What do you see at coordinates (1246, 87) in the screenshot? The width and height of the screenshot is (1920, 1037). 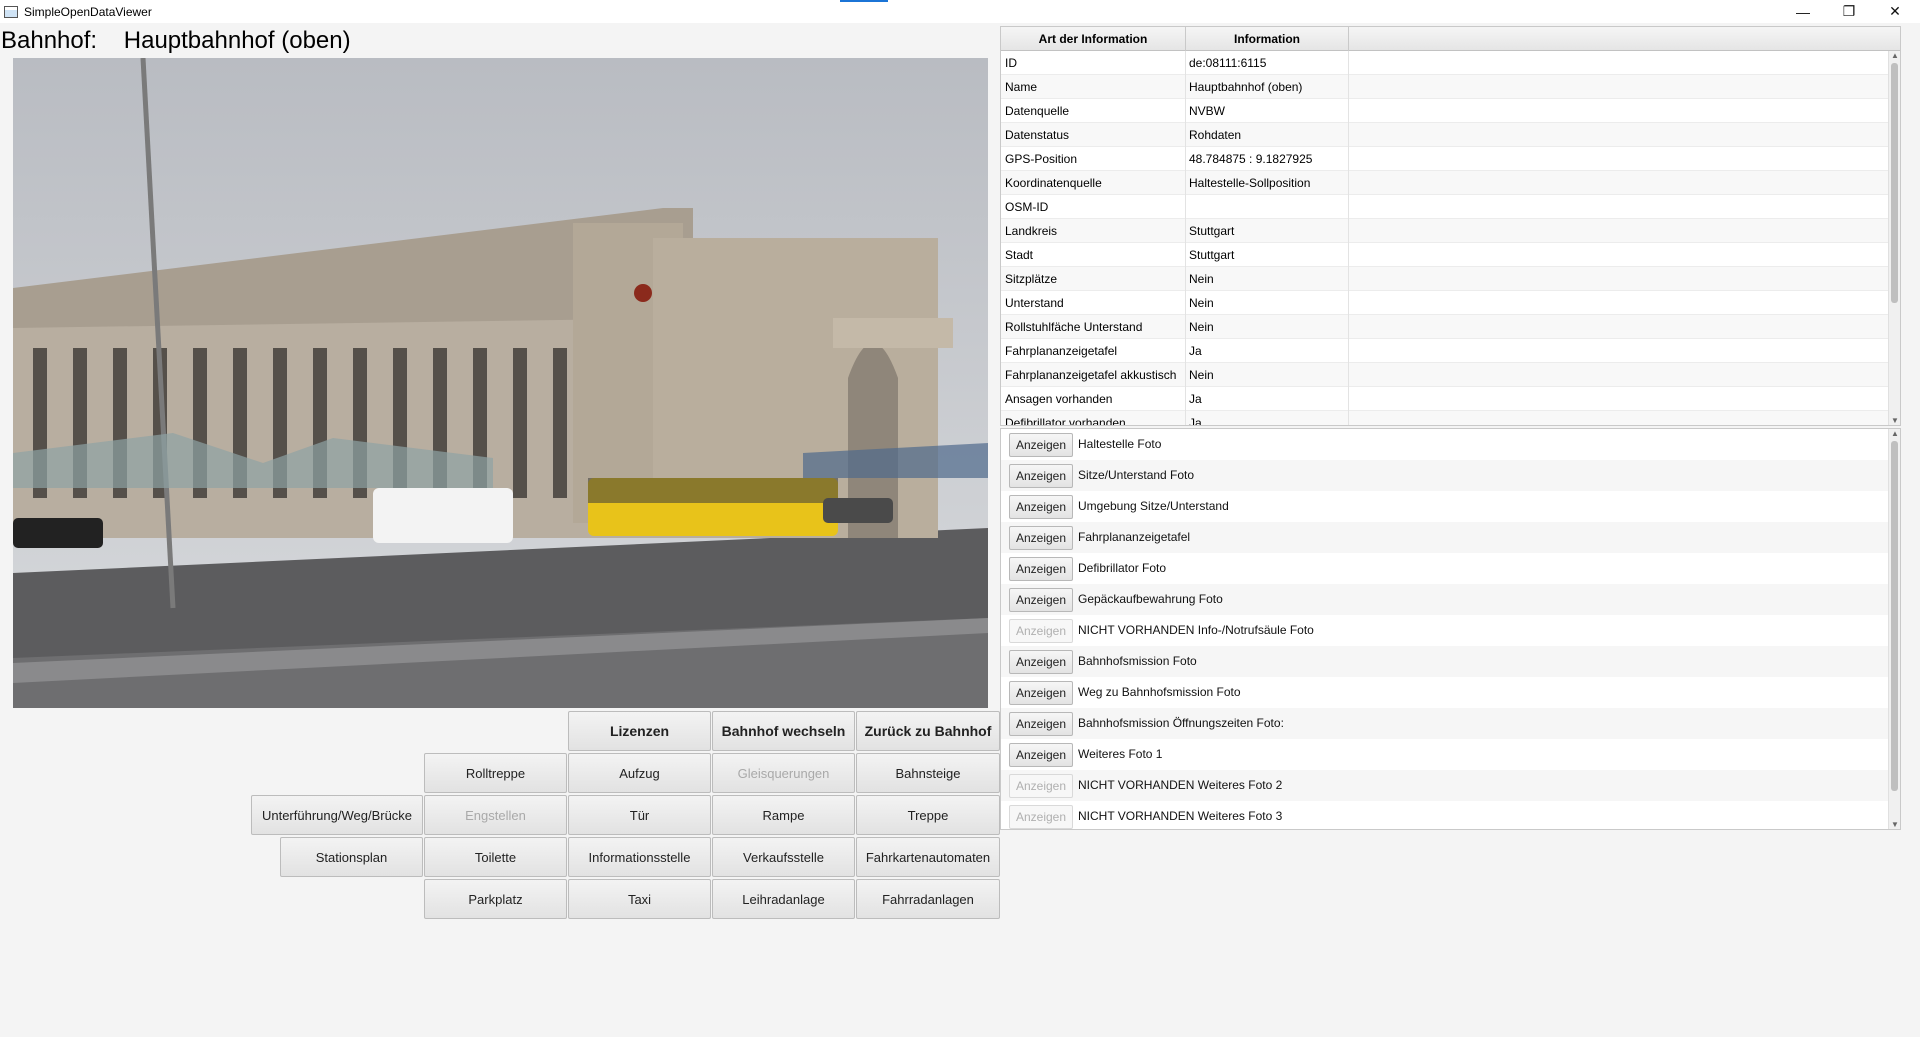 I see `row-value: Hauptbahnhof (oben)` at bounding box center [1246, 87].